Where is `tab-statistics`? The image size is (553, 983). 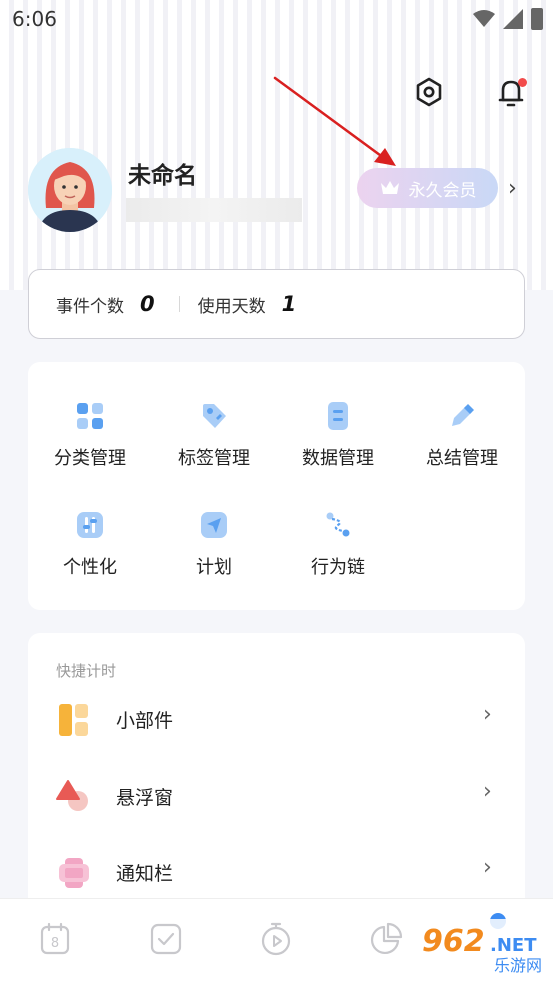 tab-statistics is located at coordinates (386, 939).